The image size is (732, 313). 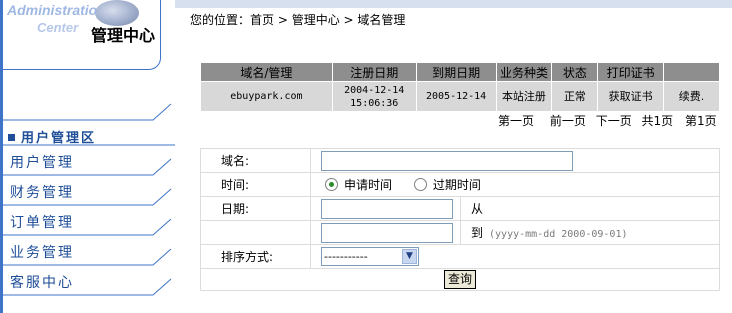 What do you see at coordinates (701, 121) in the screenshot?
I see `pager-current: 第1页` at bounding box center [701, 121].